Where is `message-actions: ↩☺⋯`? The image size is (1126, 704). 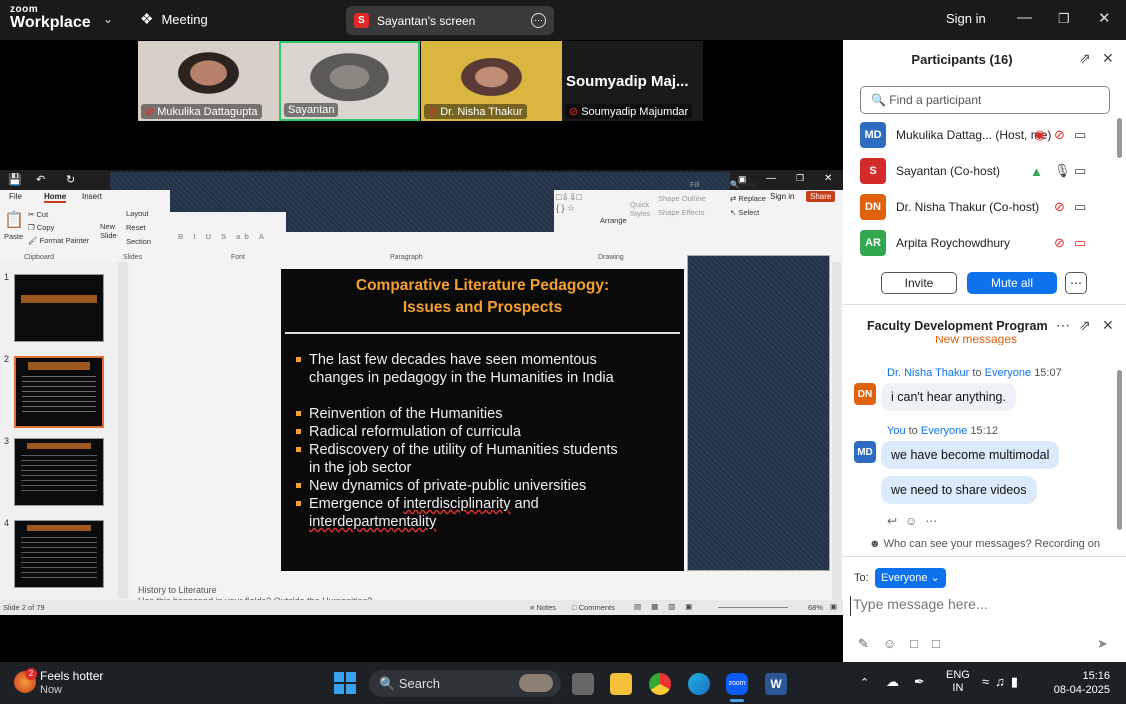 message-actions: ↩☺⋯ is located at coordinates (916, 521).